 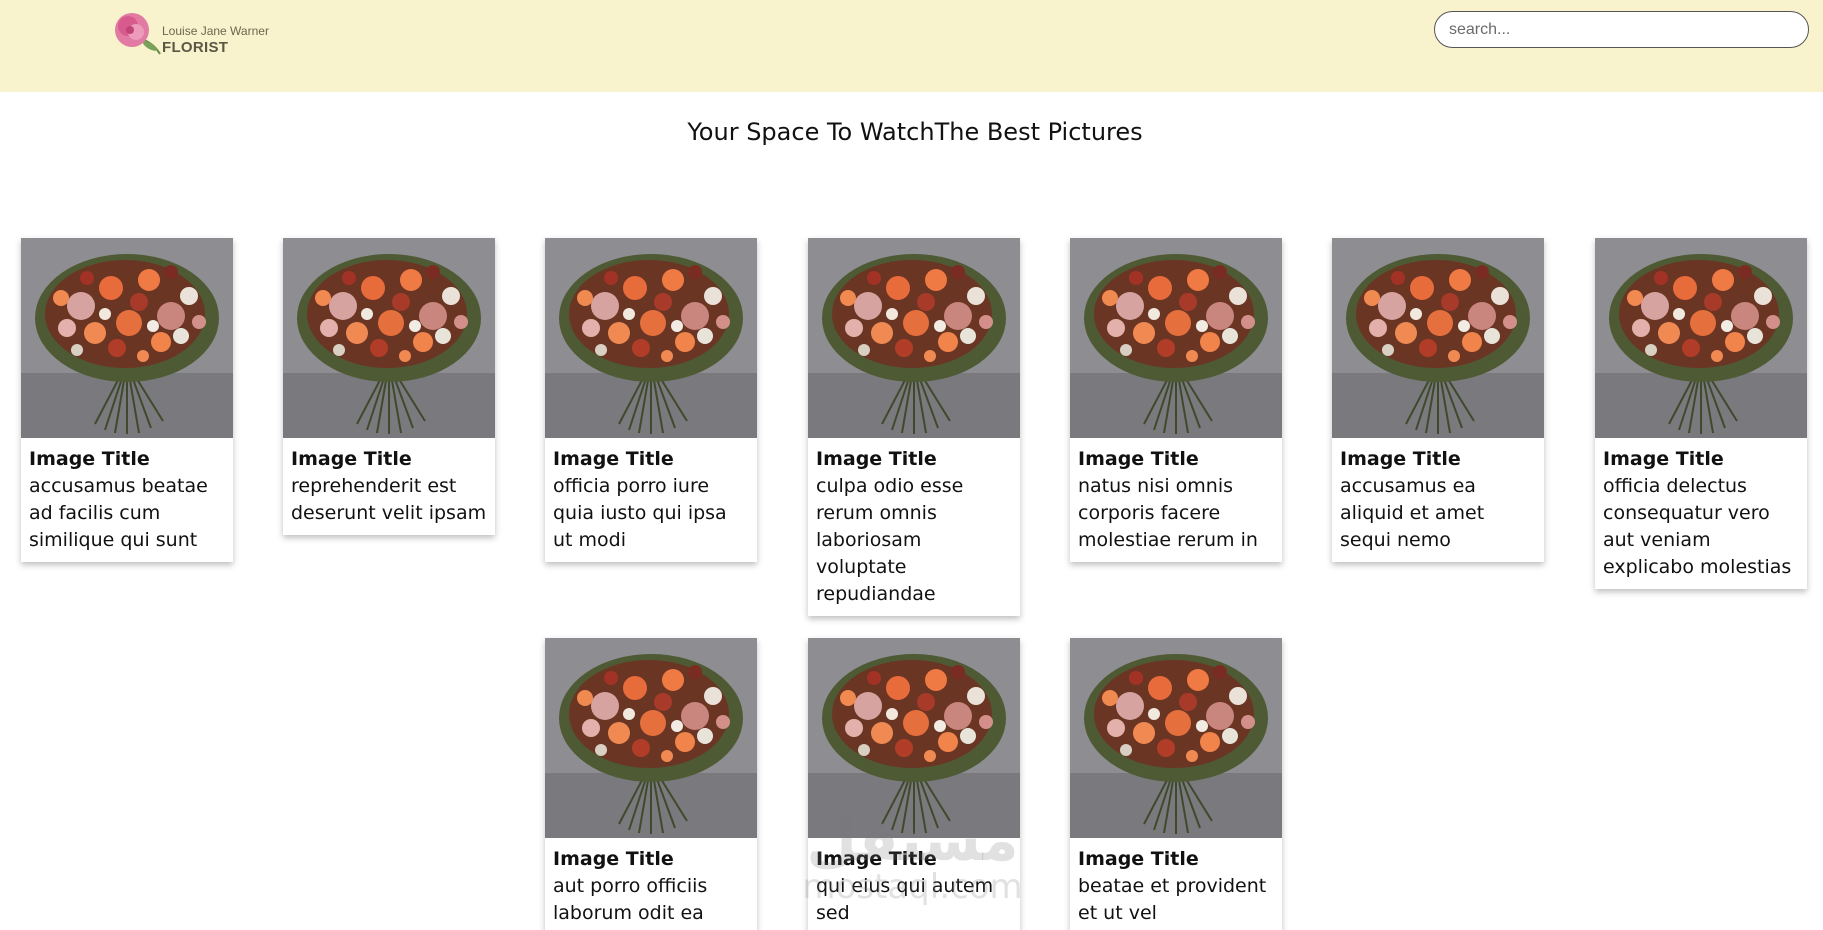 I want to click on image-card: Image Title beatae et provident et ut vel, so click(x=1176, y=784).